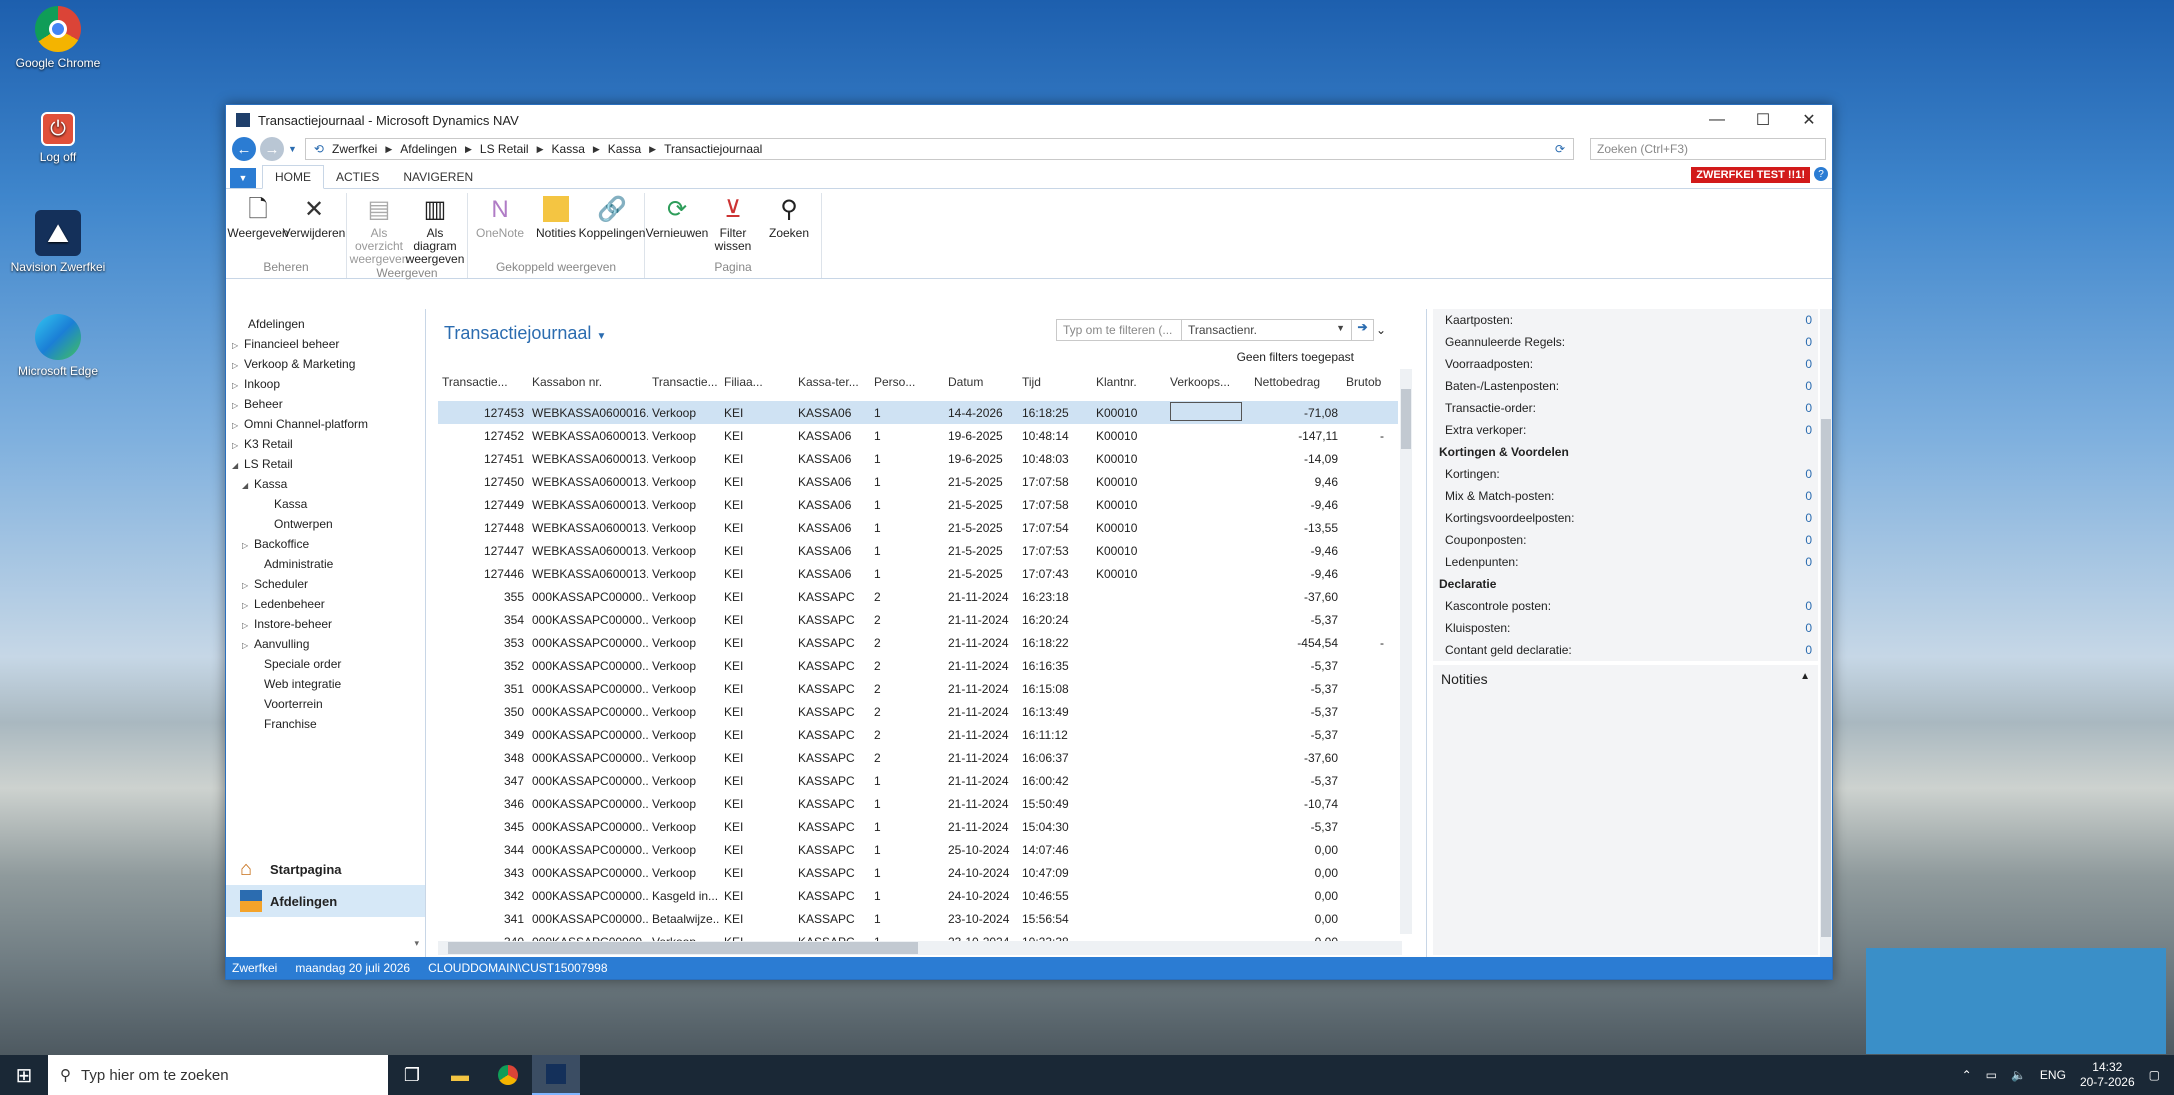 This screenshot has height=1095, width=2174. What do you see at coordinates (325, 584) in the screenshot?
I see `tree-item: ▷ Scheduler` at bounding box center [325, 584].